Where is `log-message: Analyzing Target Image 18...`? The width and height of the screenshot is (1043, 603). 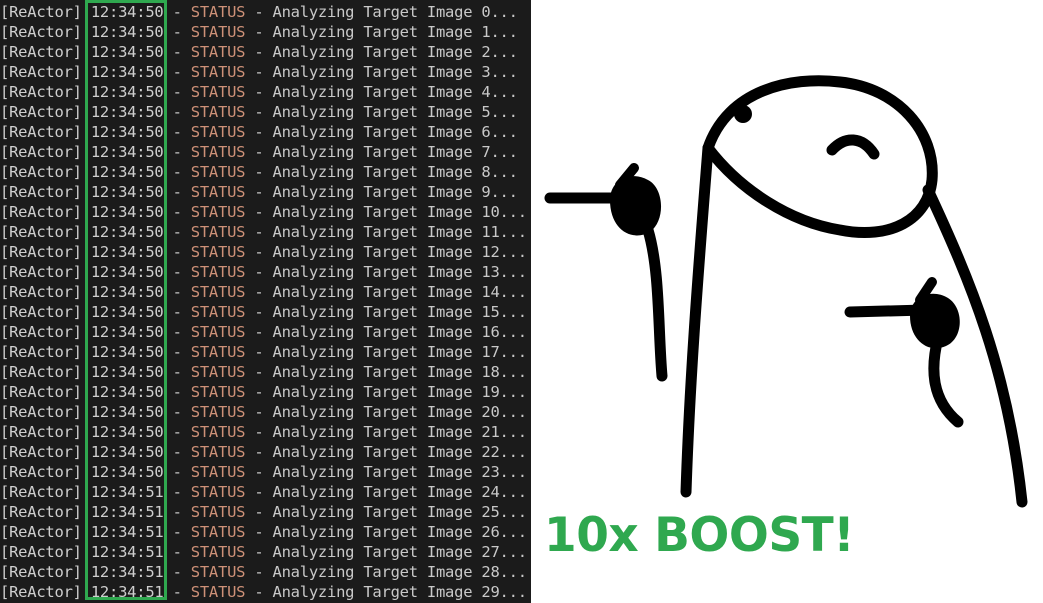
log-message: Analyzing Target Image 18... is located at coordinates (400, 372).